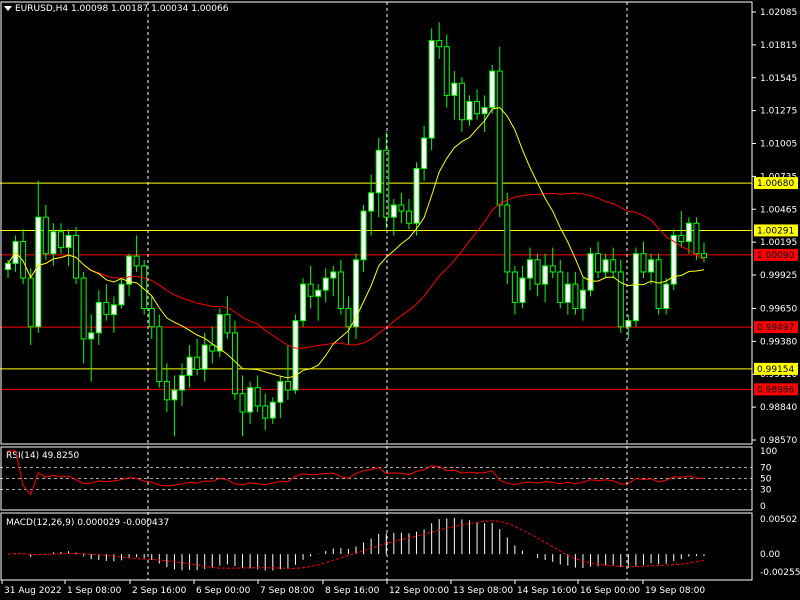 The height and width of the screenshot is (600, 800). What do you see at coordinates (287, 591) in the screenshot?
I see `time-label: 7 Sep 08:00` at bounding box center [287, 591].